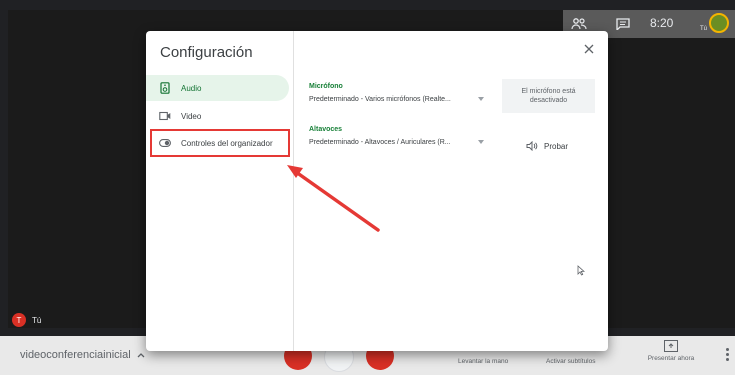 Image resolution: width=735 pixels, height=375 pixels. What do you see at coordinates (333, 198) in the screenshot?
I see `annotation-arrow` at bounding box center [333, 198].